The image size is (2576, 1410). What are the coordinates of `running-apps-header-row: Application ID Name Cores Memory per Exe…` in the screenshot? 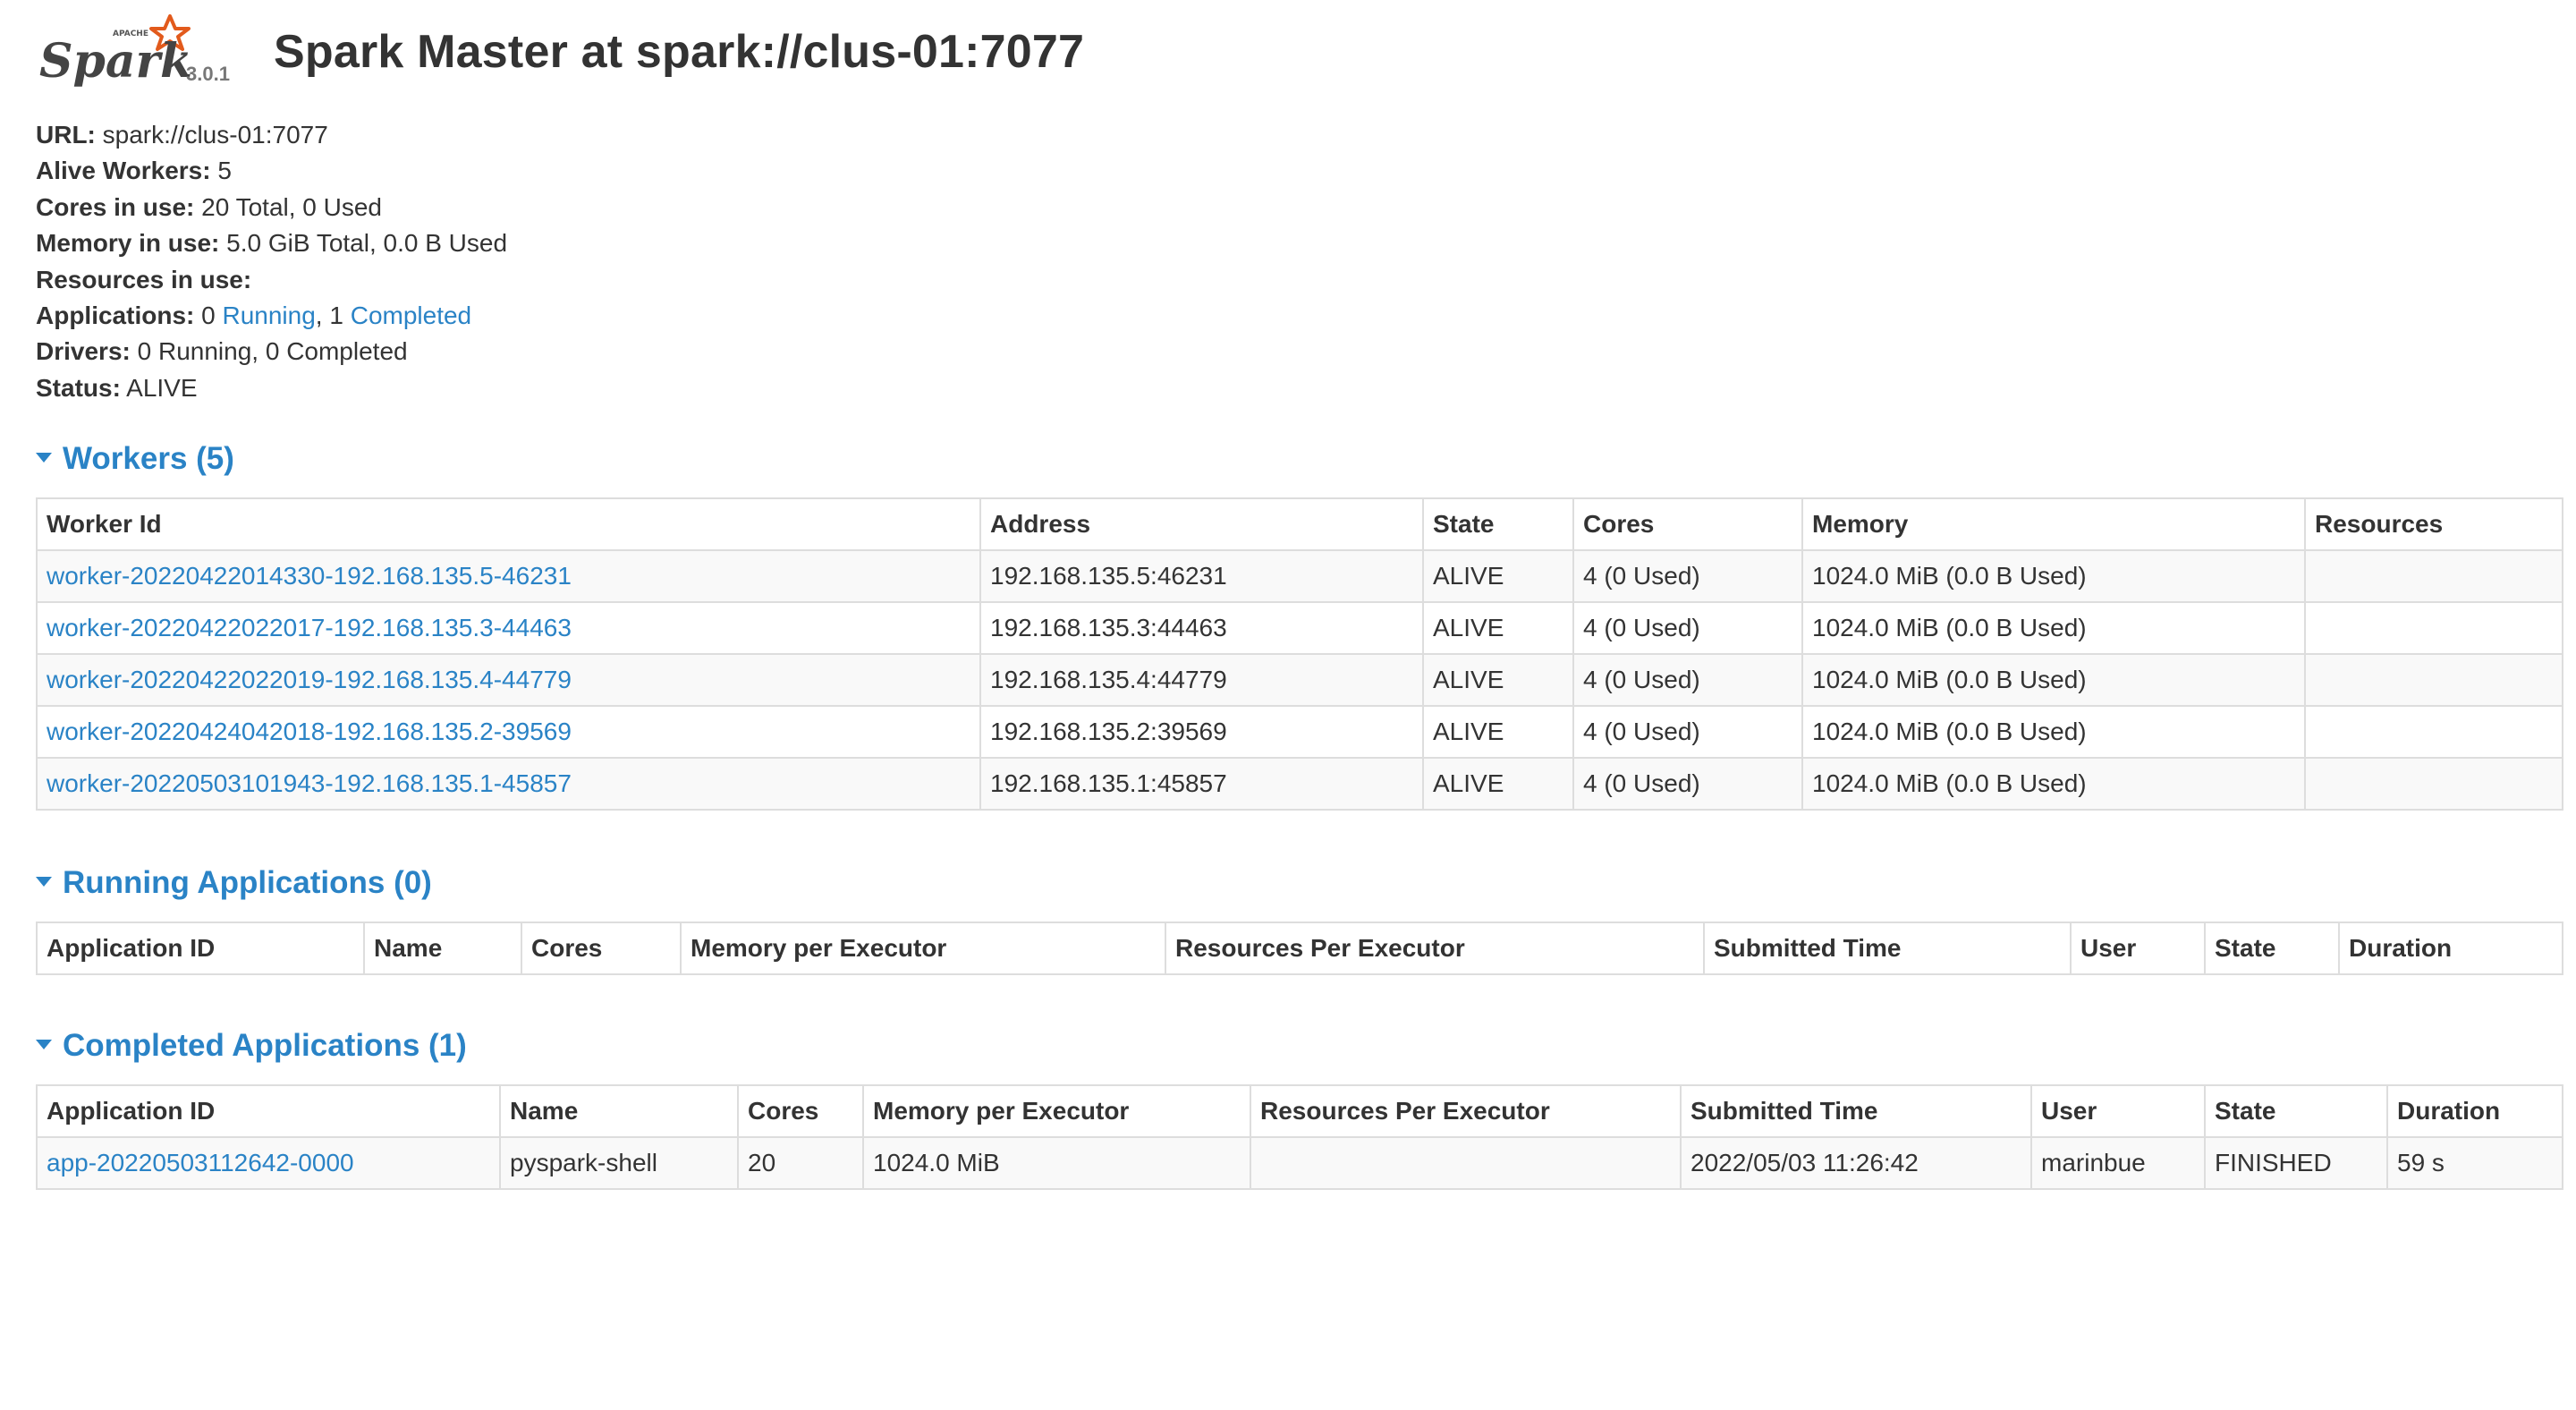 It's located at (1299, 949).